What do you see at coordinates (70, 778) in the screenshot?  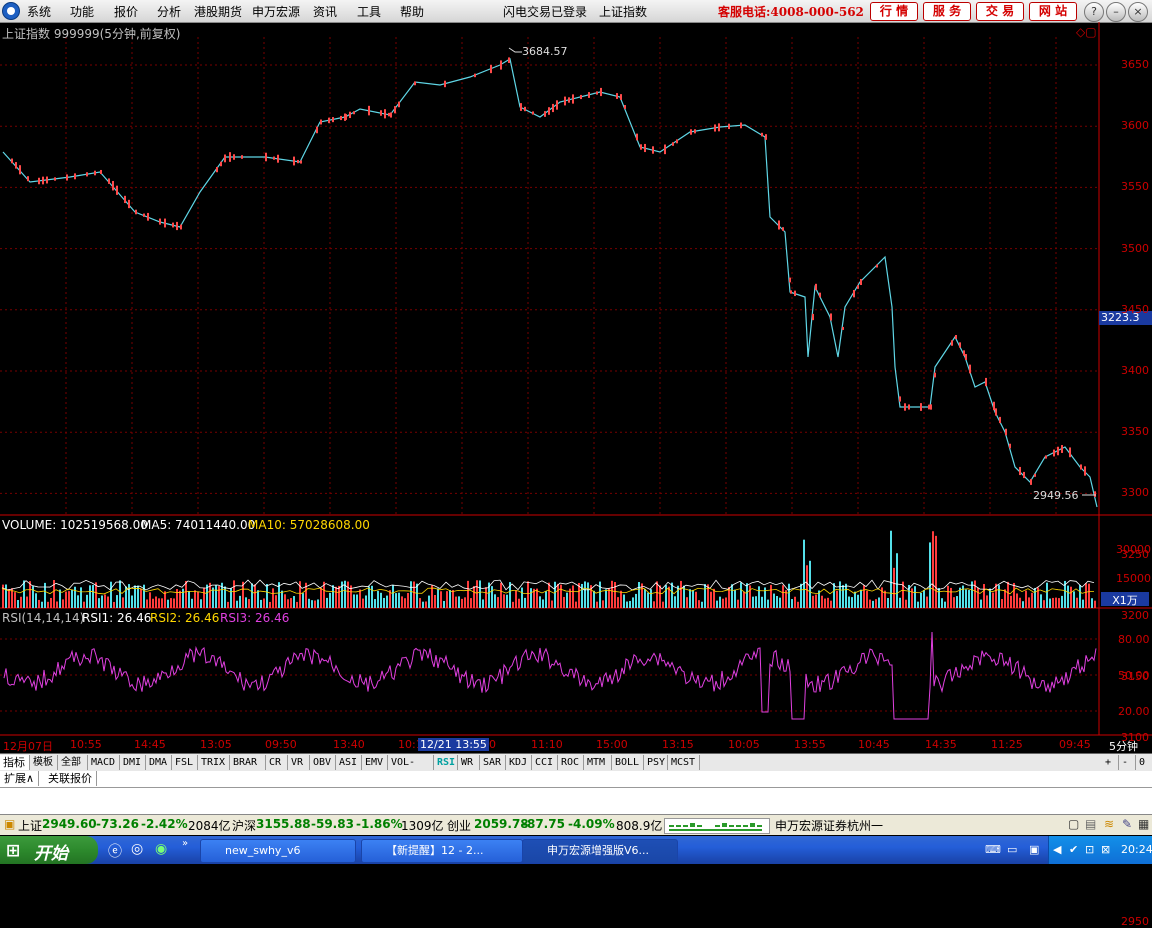 I see `related-quote-tab: 关联报价` at bounding box center [70, 778].